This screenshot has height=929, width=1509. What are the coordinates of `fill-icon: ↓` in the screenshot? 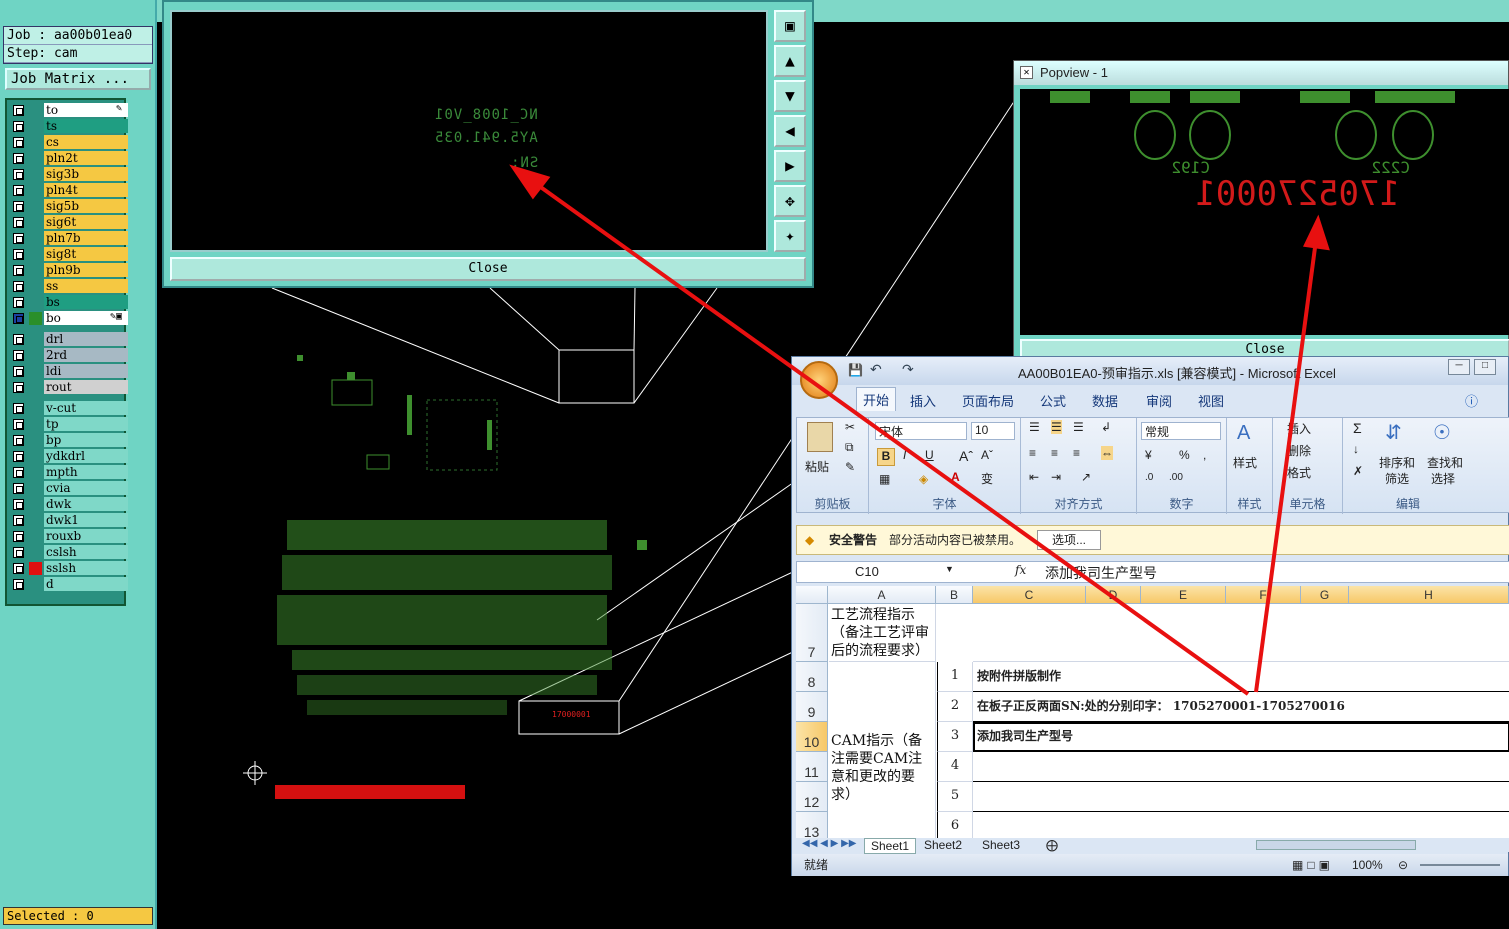 It's located at (1356, 449).